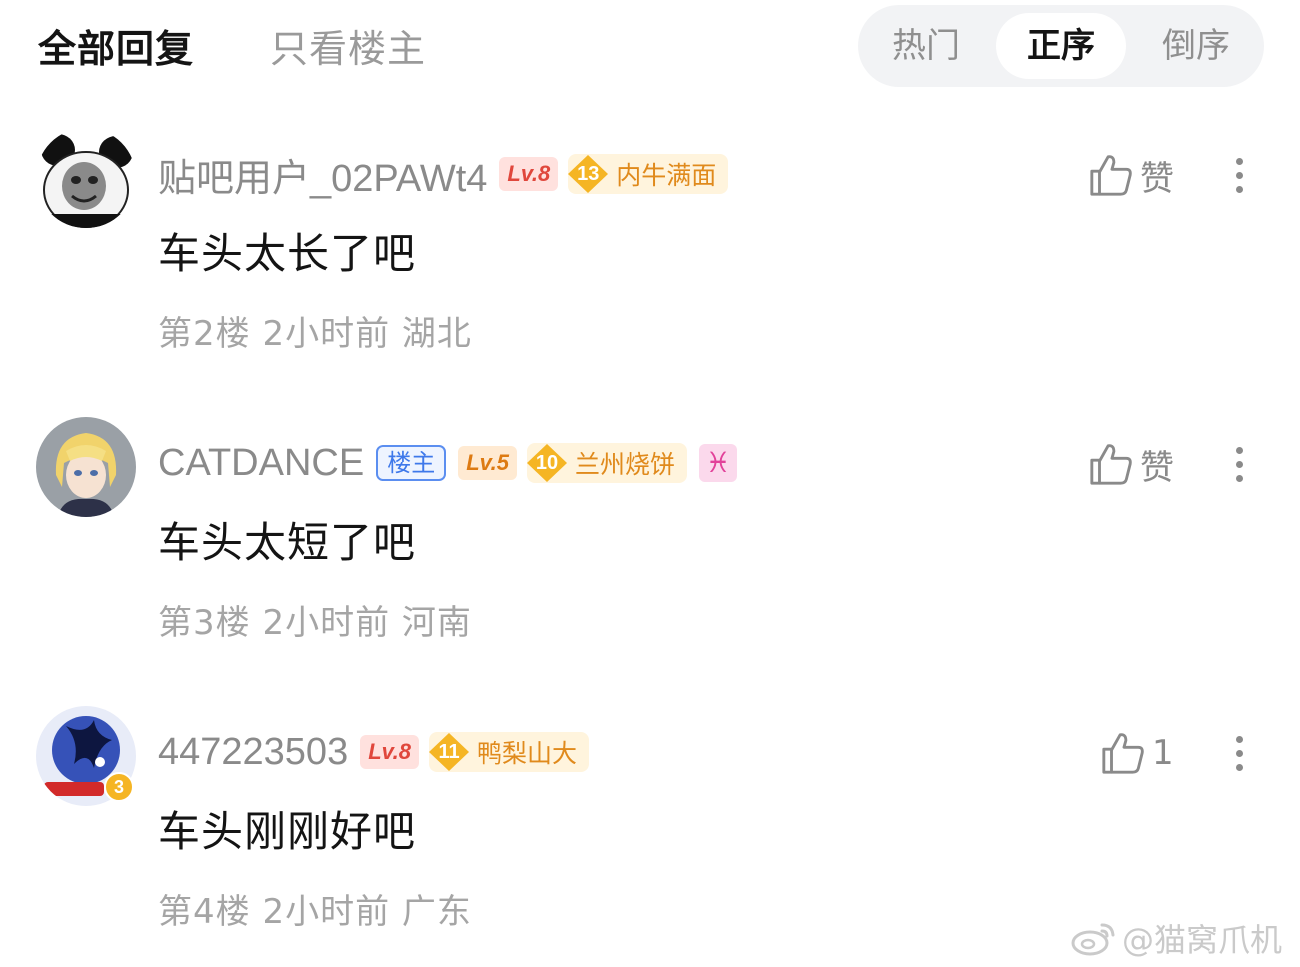 The image size is (1300, 967). What do you see at coordinates (448, 463) in the screenshot?
I see `user-info-row: CATDANCE 楼主 Lv.5 10 兰州烧饼 ♓` at bounding box center [448, 463].